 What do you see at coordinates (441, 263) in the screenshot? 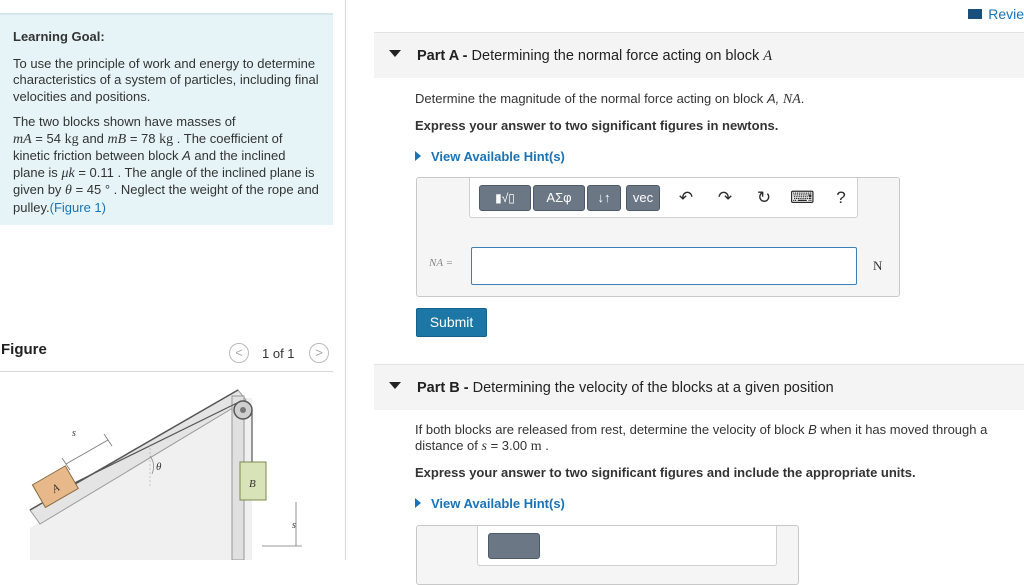
I see `answer-label: NA =` at bounding box center [441, 263].